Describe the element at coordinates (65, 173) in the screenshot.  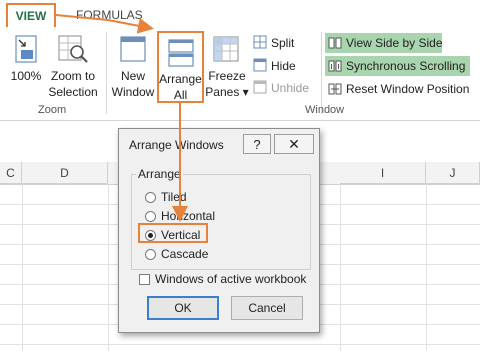
I see `column-header-d: D` at that location.